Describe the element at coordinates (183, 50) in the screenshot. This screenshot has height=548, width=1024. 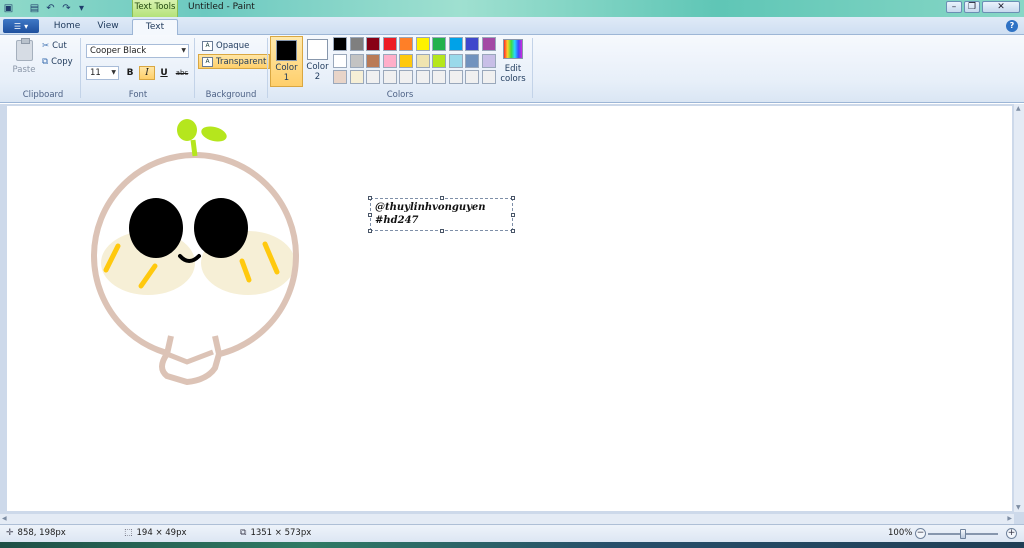
I see `chevron-down-icon: ▼` at that location.